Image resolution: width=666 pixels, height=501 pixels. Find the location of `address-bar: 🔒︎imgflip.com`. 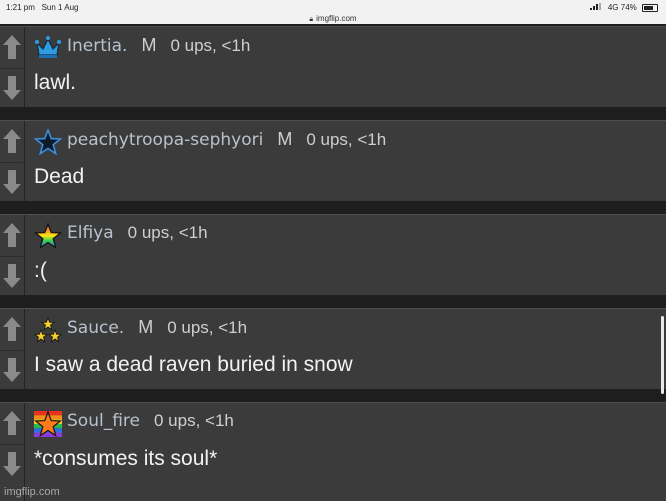

address-bar: 🔒︎imgflip.com is located at coordinates (333, 19).